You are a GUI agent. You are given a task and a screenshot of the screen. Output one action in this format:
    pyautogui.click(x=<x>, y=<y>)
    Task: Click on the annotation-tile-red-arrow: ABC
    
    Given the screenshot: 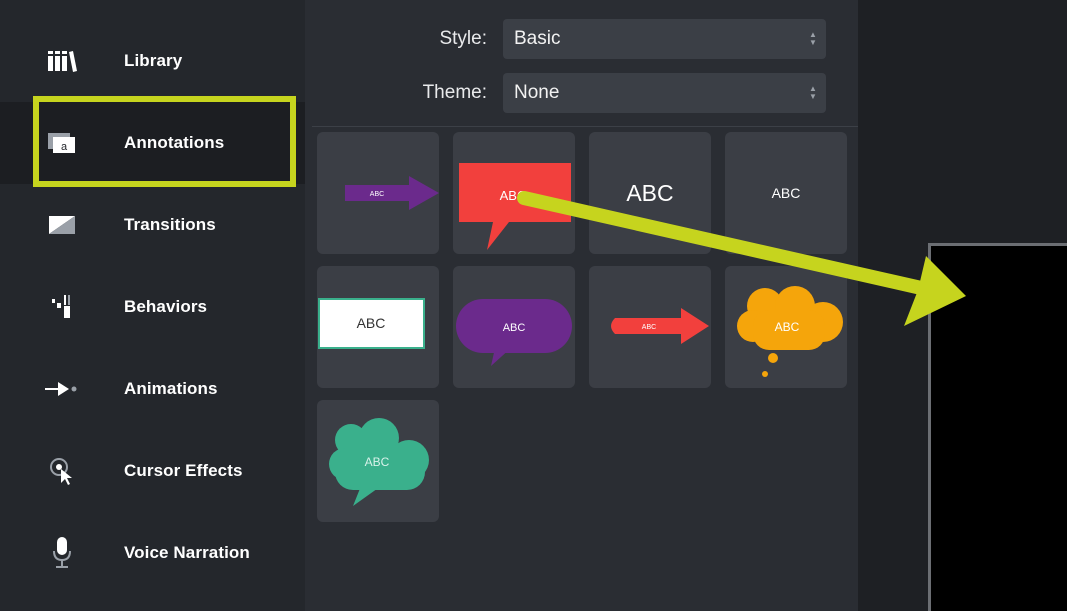 What is the action you would take?
    pyautogui.click(x=650, y=327)
    